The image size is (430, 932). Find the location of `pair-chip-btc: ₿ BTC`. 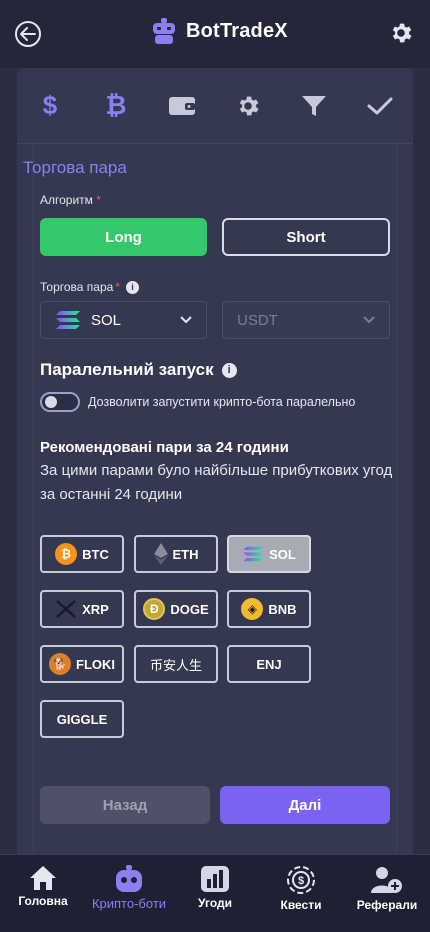

pair-chip-btc: ₿ BTC is located at coordinates (82, 554).